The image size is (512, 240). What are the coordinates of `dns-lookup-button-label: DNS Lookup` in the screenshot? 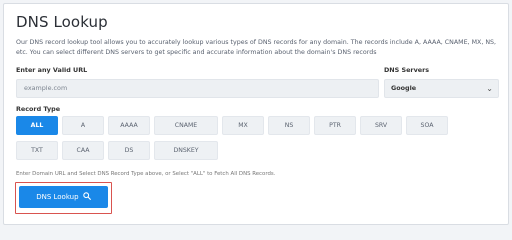 It's located at (57, 197).